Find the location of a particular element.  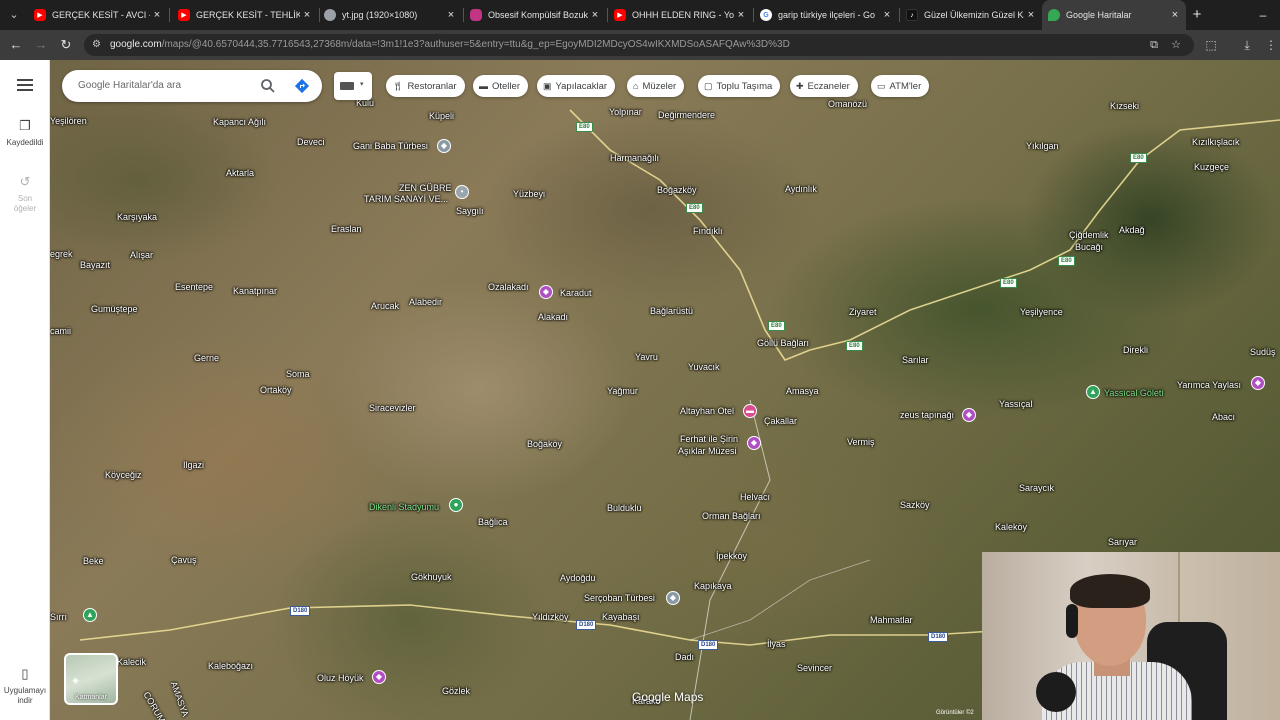

museum-icon: ⌂ is located at coordinates (636, 86).